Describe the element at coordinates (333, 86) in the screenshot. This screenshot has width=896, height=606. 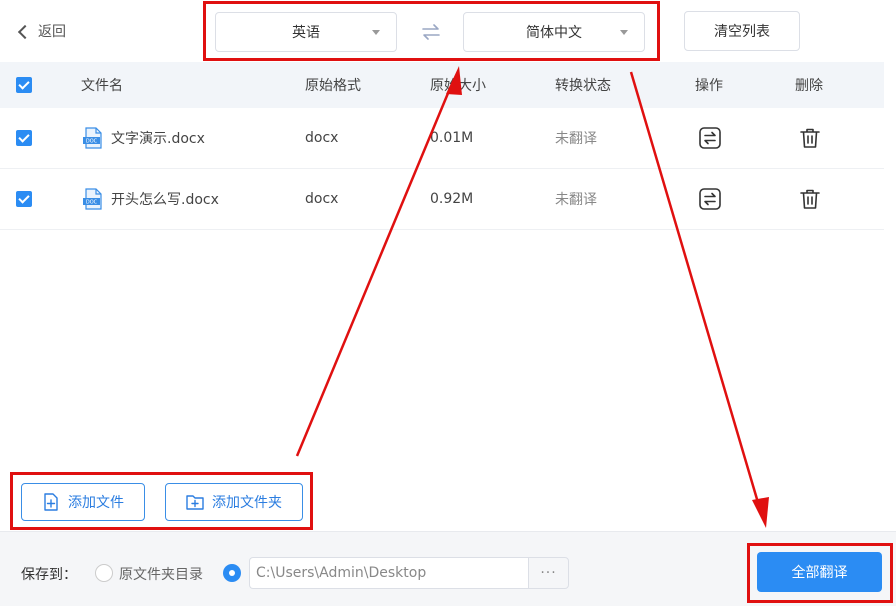
I see `header-format: 原始格式` at that location.